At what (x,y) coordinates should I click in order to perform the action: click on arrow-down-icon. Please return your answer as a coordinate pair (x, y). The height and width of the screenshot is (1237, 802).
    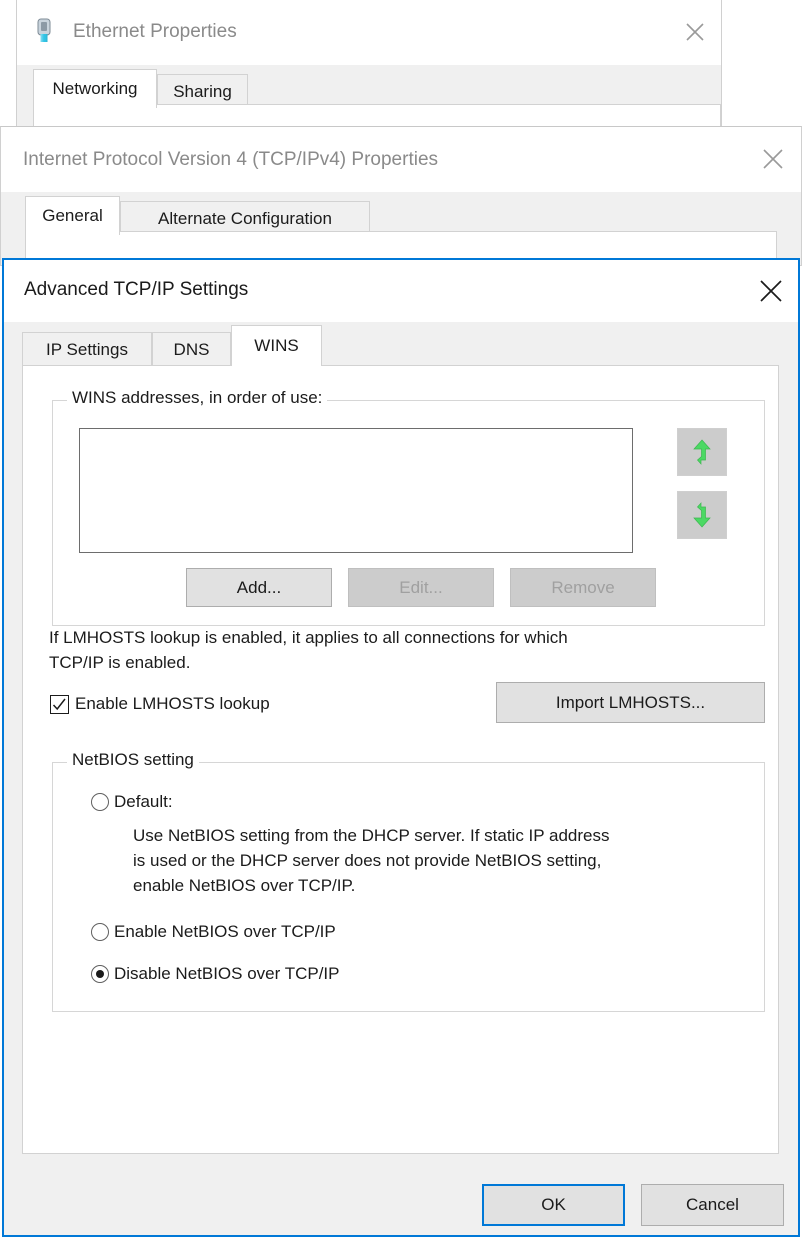
    Looking at the image, I should click on (702, 515).